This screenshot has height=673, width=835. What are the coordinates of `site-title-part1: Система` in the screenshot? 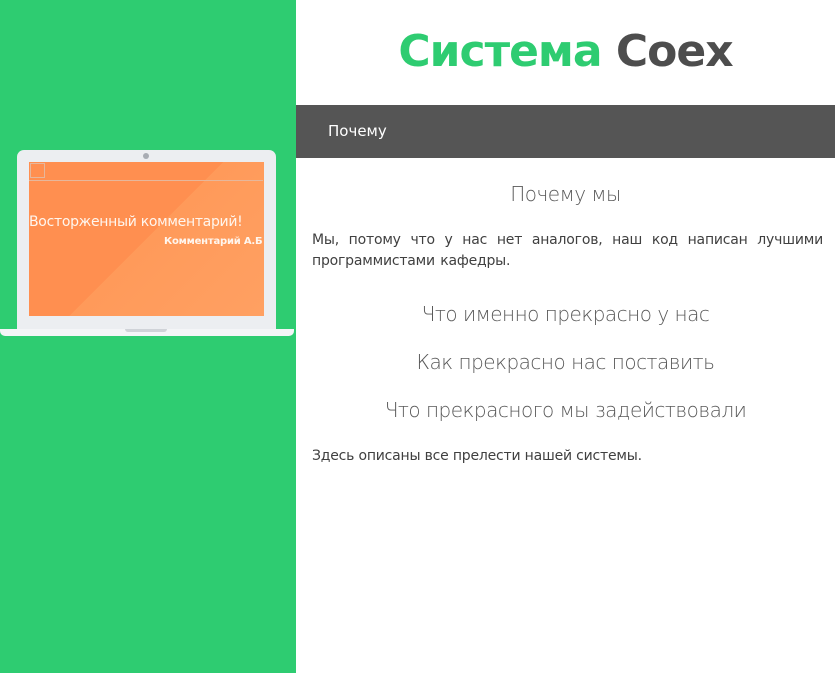 It's located at (500, 51).